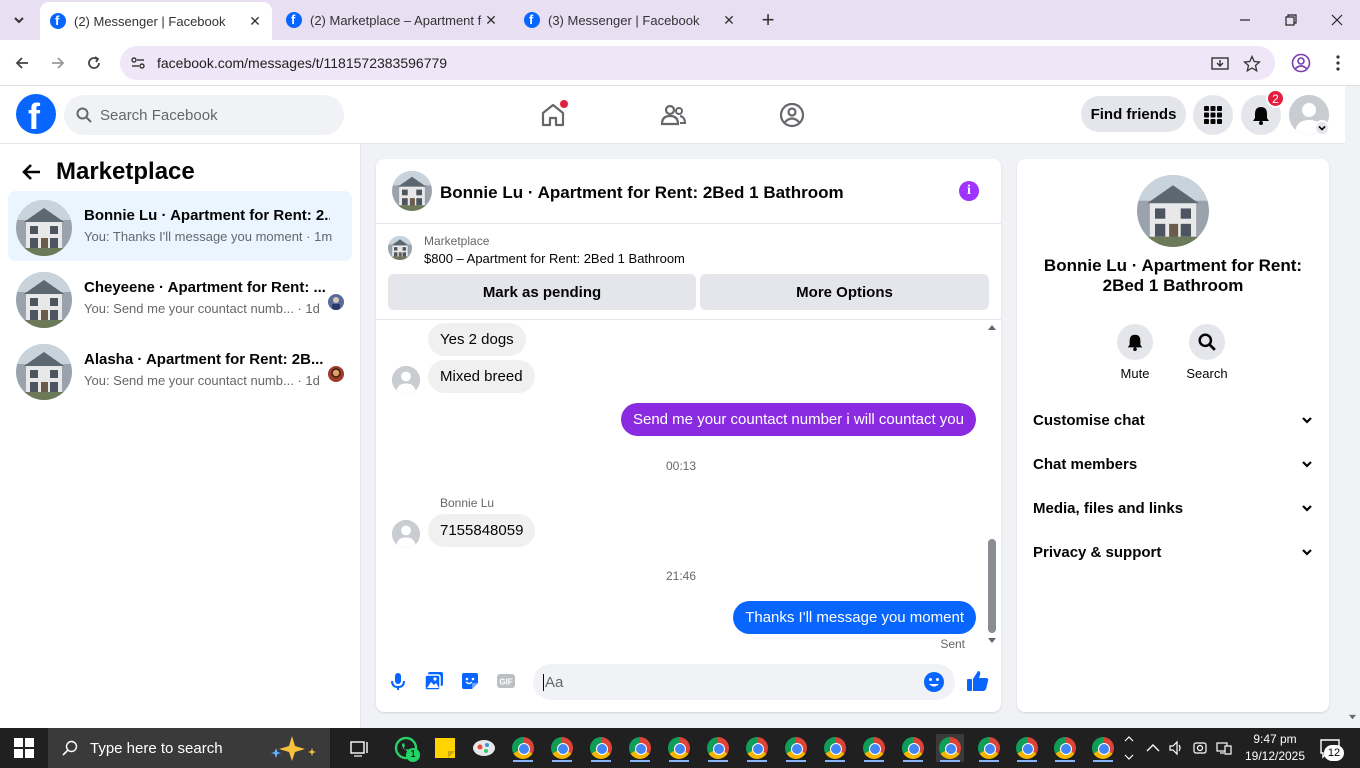  I want to click on task-view-button, so click(360, 748).